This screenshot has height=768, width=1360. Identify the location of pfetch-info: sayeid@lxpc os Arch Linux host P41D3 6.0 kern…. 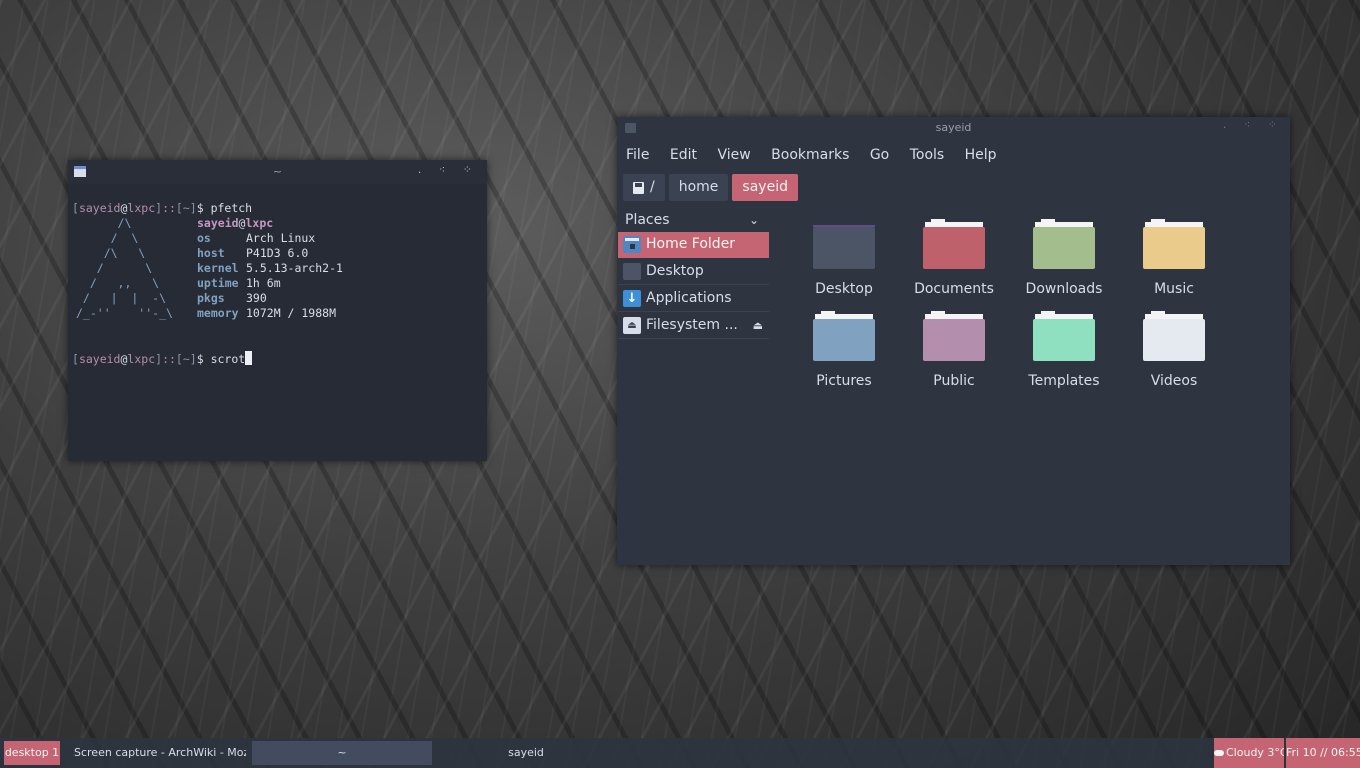
(270, 268).